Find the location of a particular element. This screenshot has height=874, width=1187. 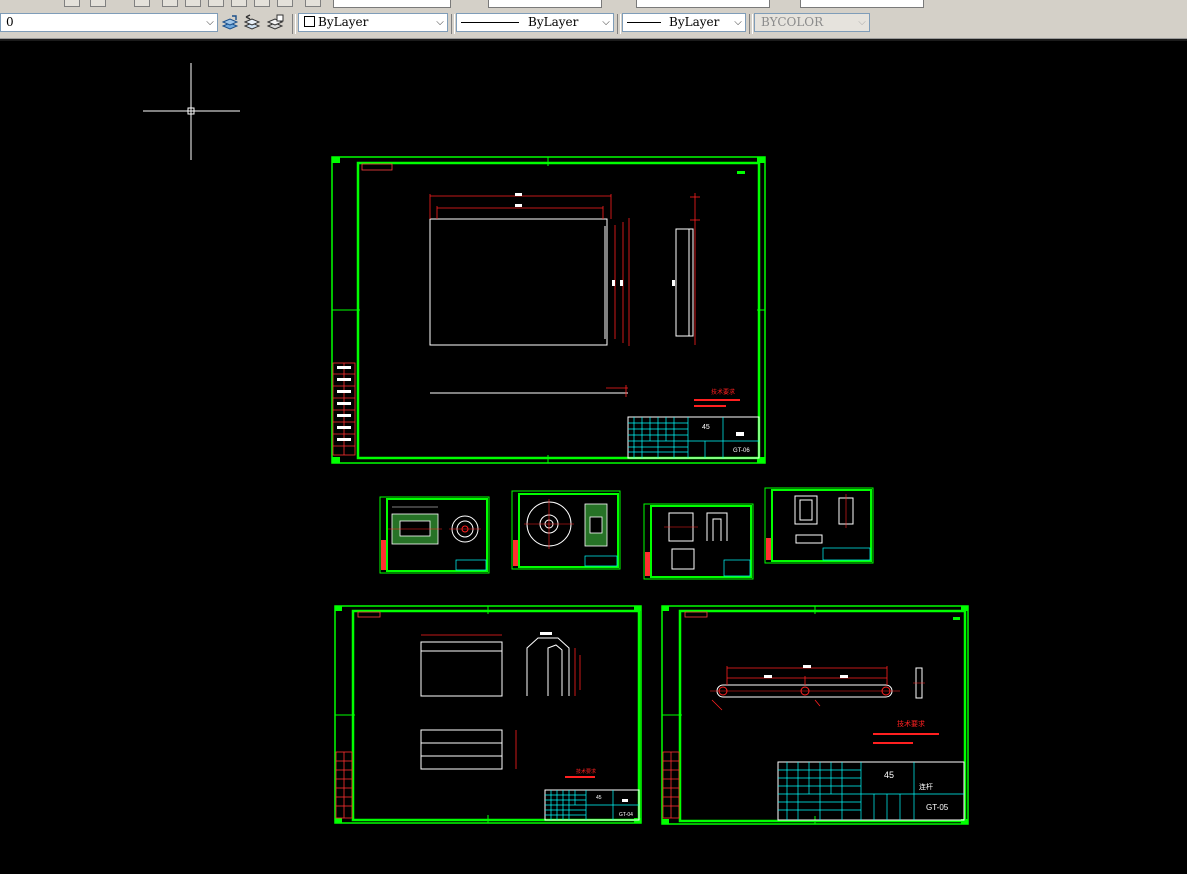

linetype-dropdown: ByLayer ⌵ is located at coordinates (535, 22).